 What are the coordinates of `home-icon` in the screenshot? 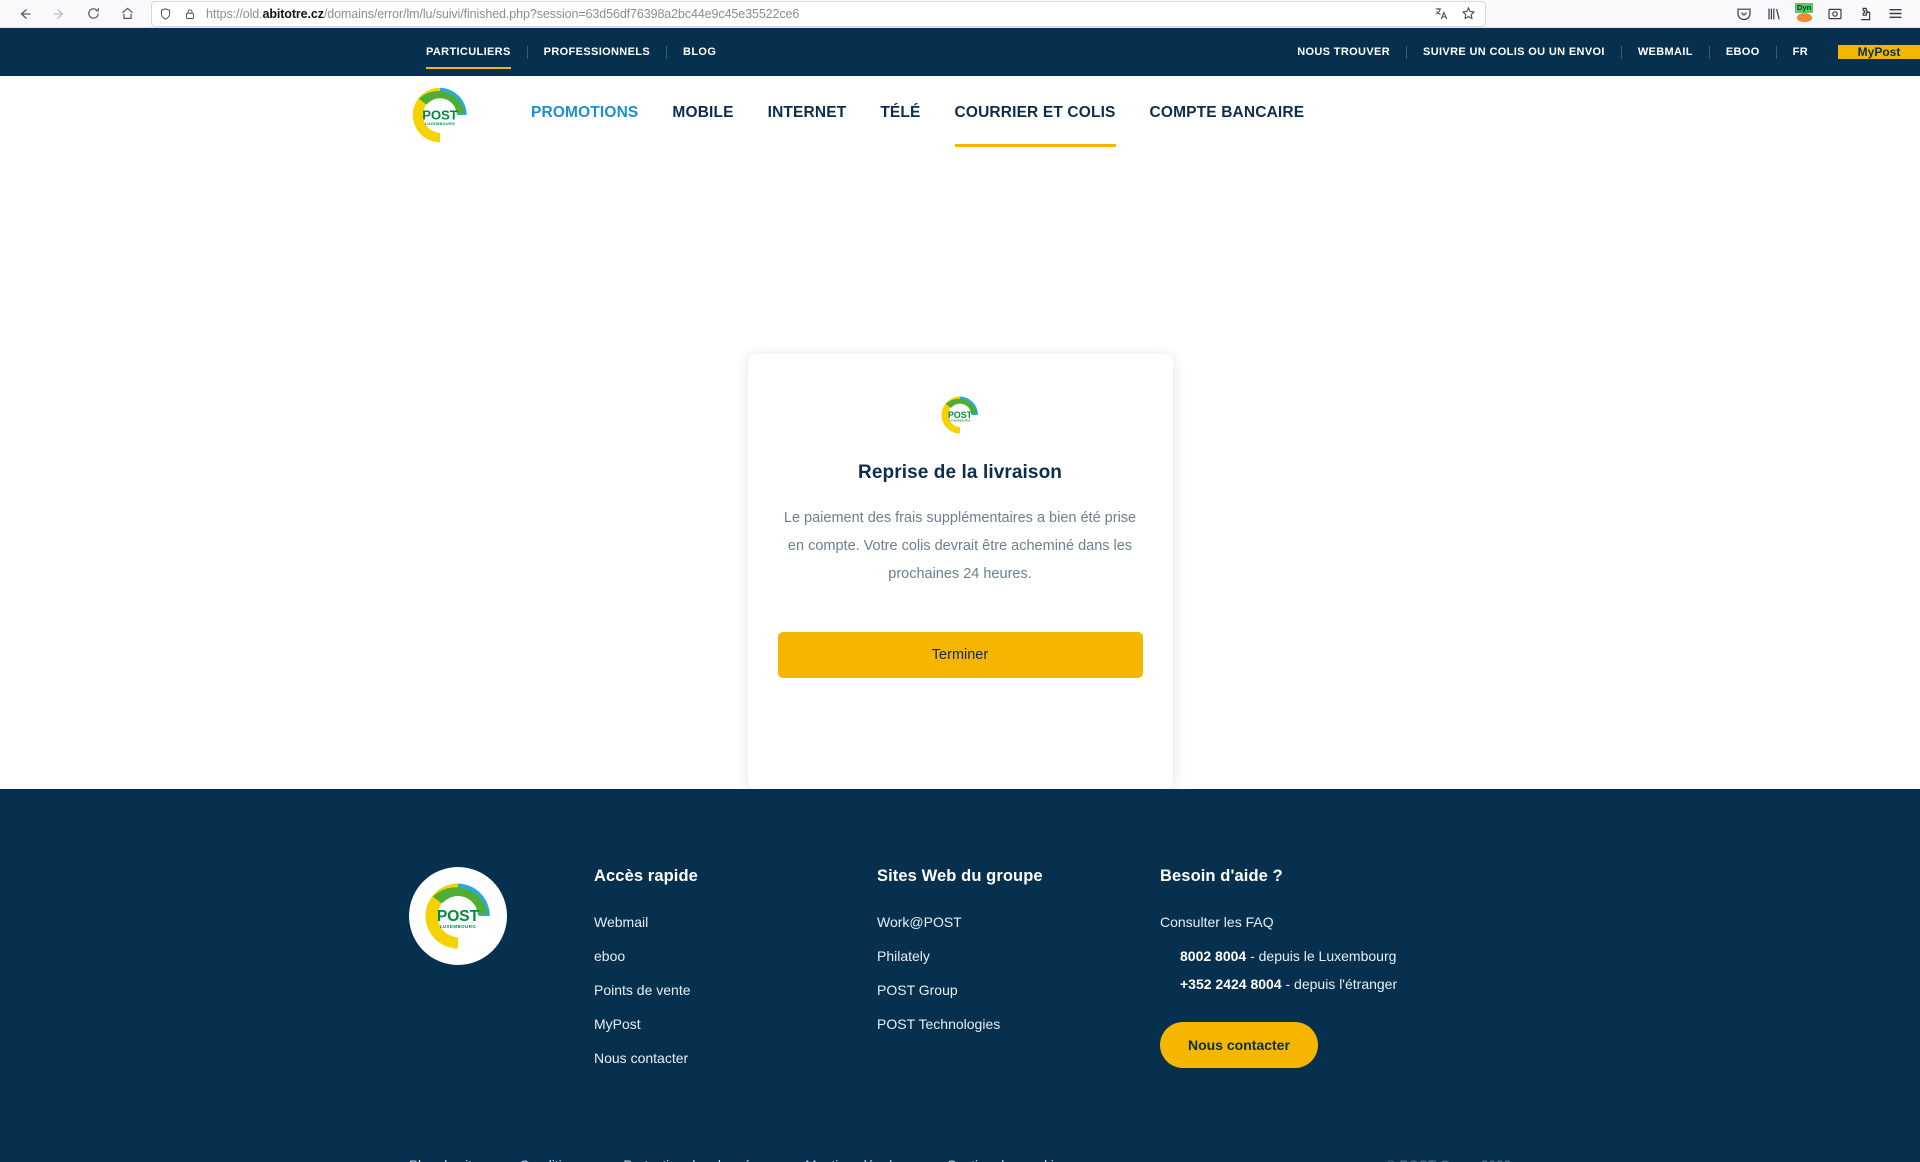 It's located at (127, 13).